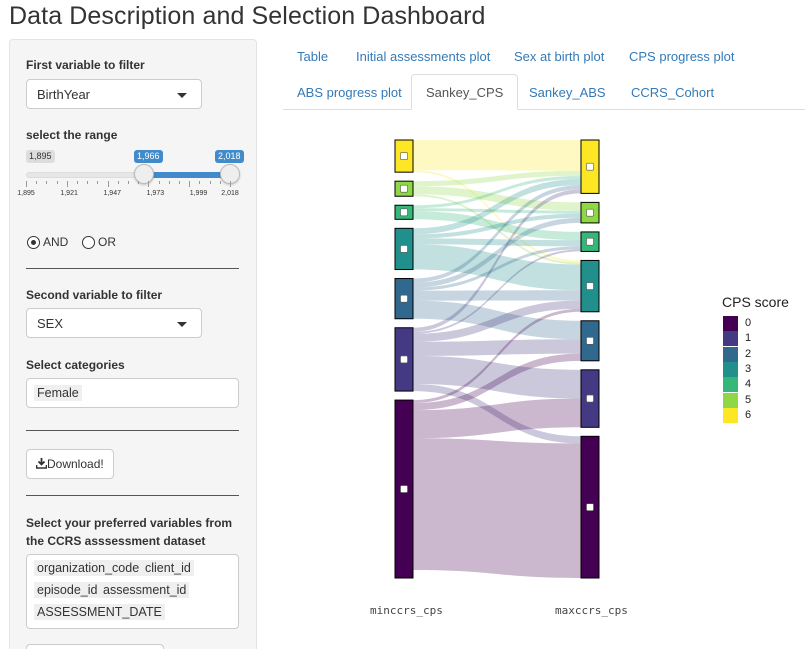 The width and height of the screenshot is (805, 649). What do you see at coordinates (748, 384) in the screenshot?
I see `legend-label: 4` at bounding box center [748, 384].